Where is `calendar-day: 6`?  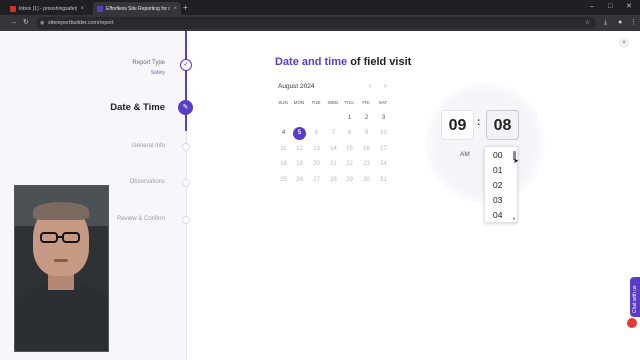
calendar-day: 6 is located at coordinates (316, 133).